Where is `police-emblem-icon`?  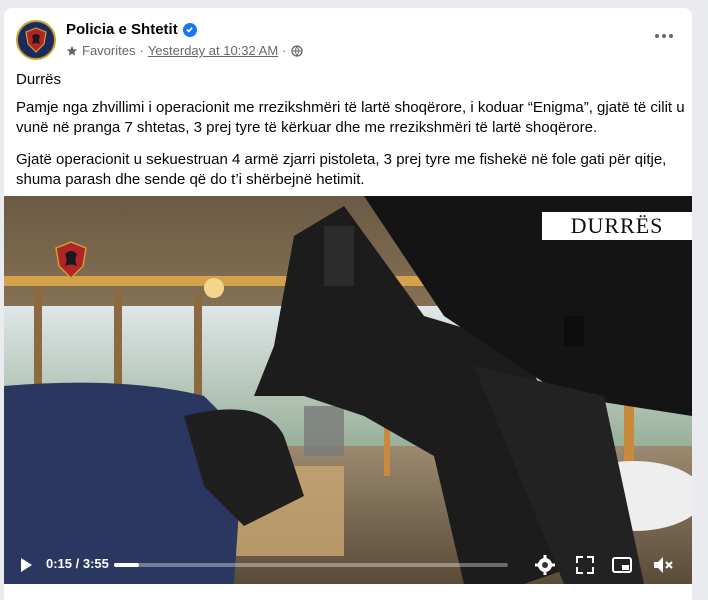
police-emblem-icon is located at coordinates (36, 40).